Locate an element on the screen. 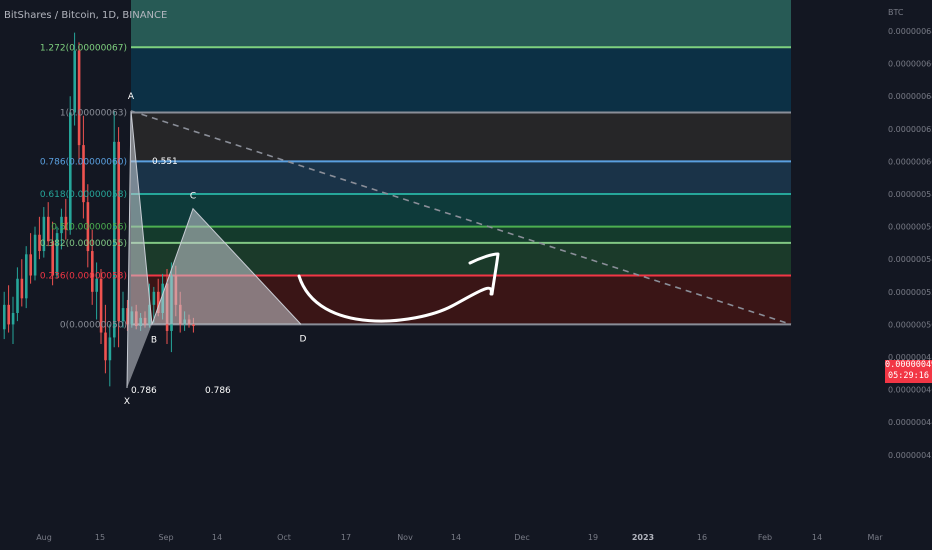  time-tick-label: Sep is located at coordinates (165, 537).